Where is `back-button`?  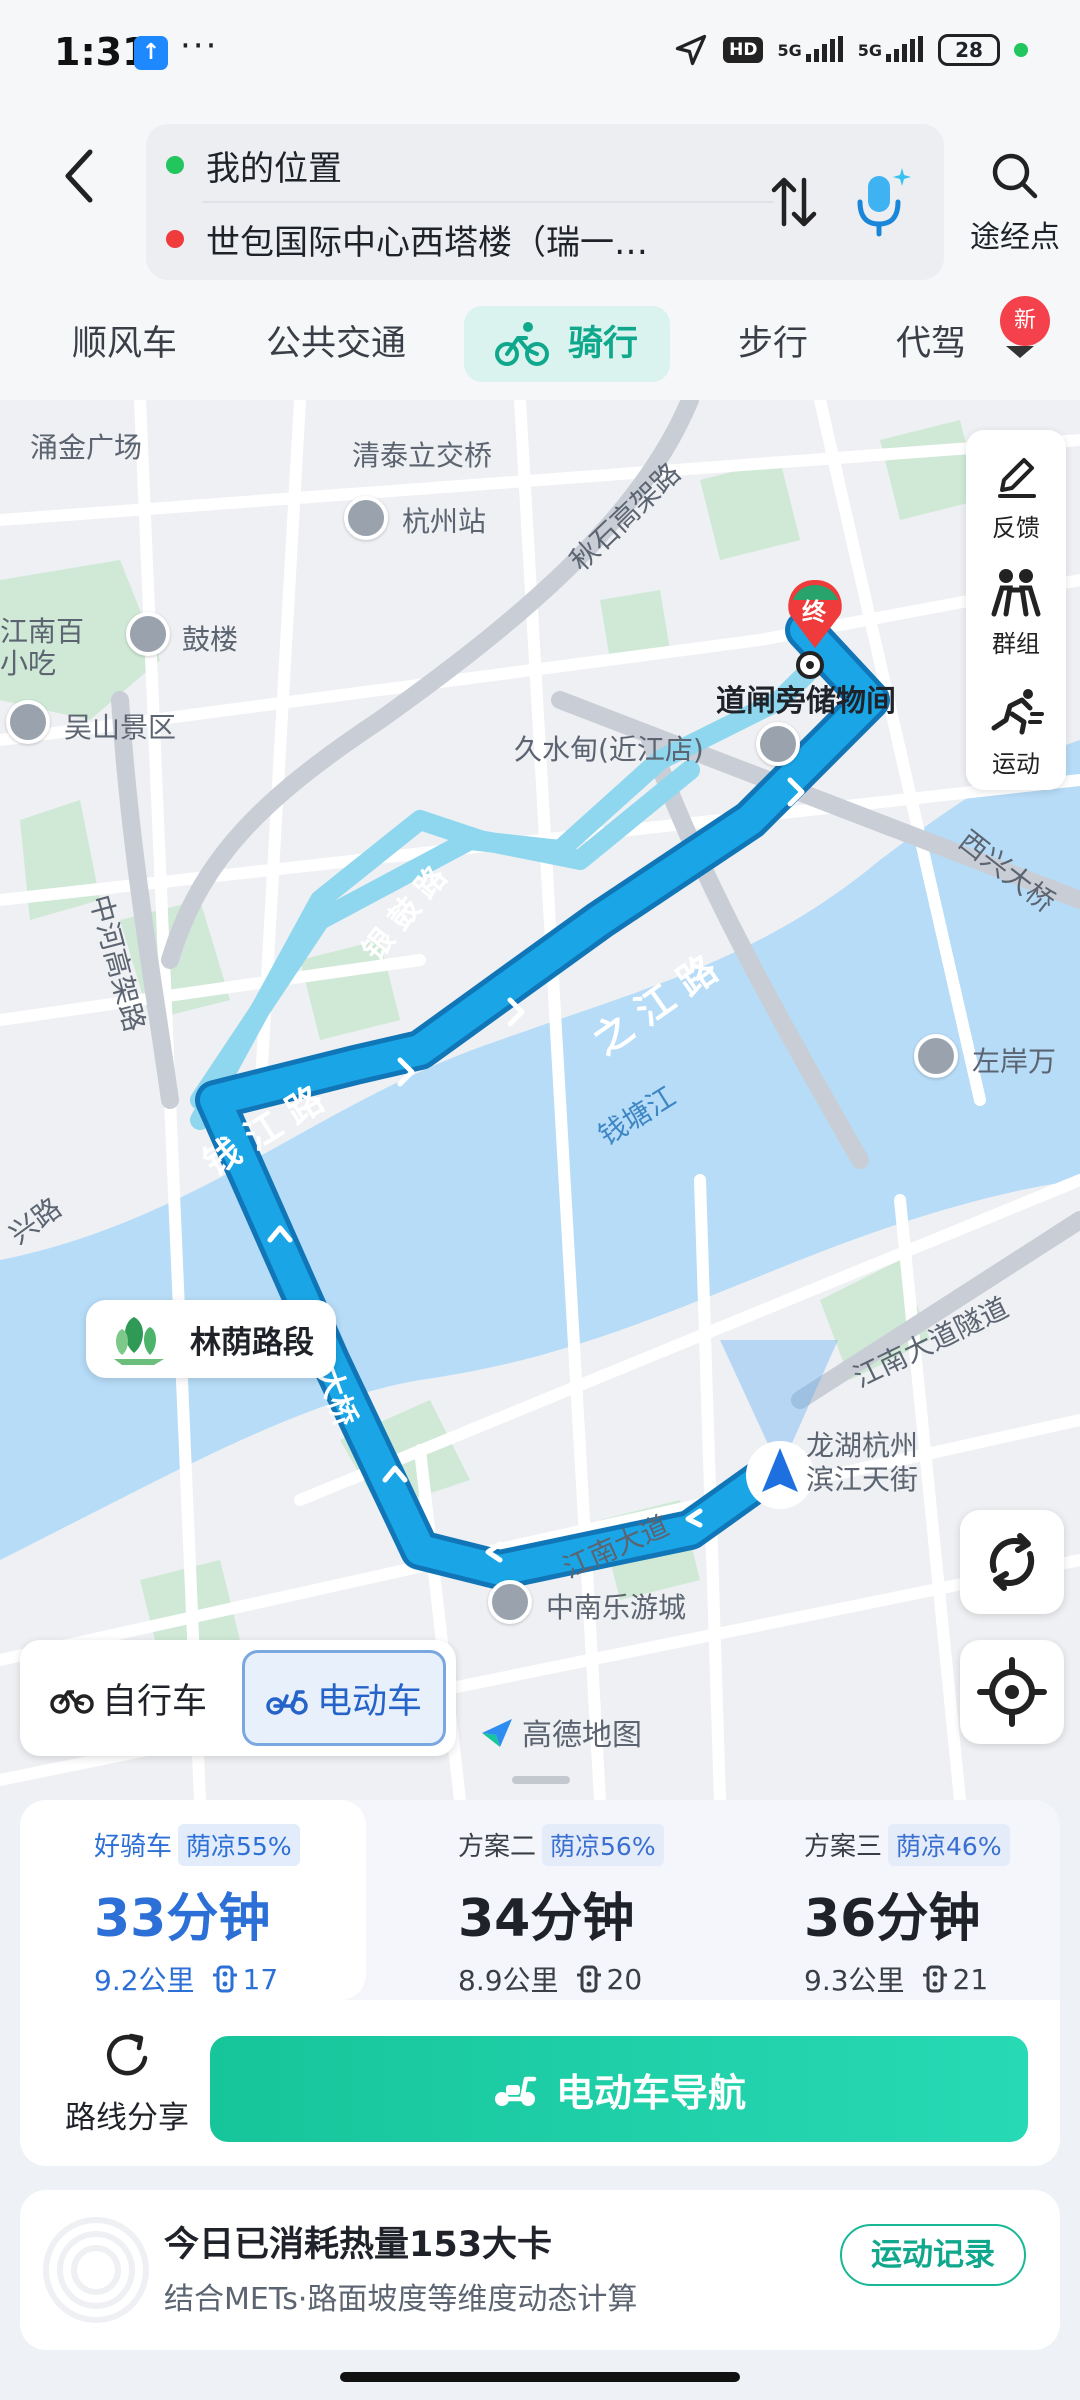
back-button is located at coordinates (80, 176).